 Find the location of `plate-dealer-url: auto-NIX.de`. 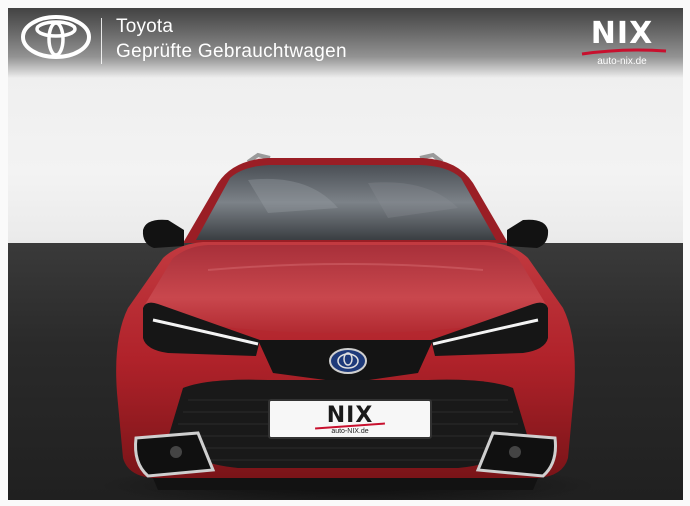

plate-dealer-url: auto-NIX.de is located at coordinates (350, 431).